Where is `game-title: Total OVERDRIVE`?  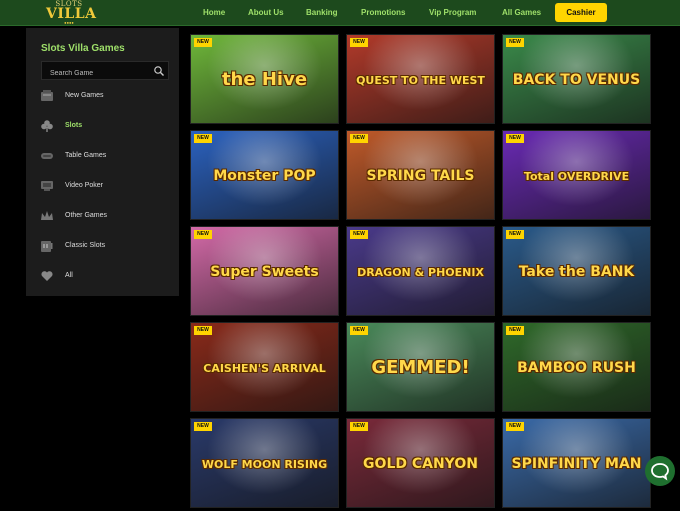 game-title: Total OVERDRIVE is located at coordinates (576, 176).